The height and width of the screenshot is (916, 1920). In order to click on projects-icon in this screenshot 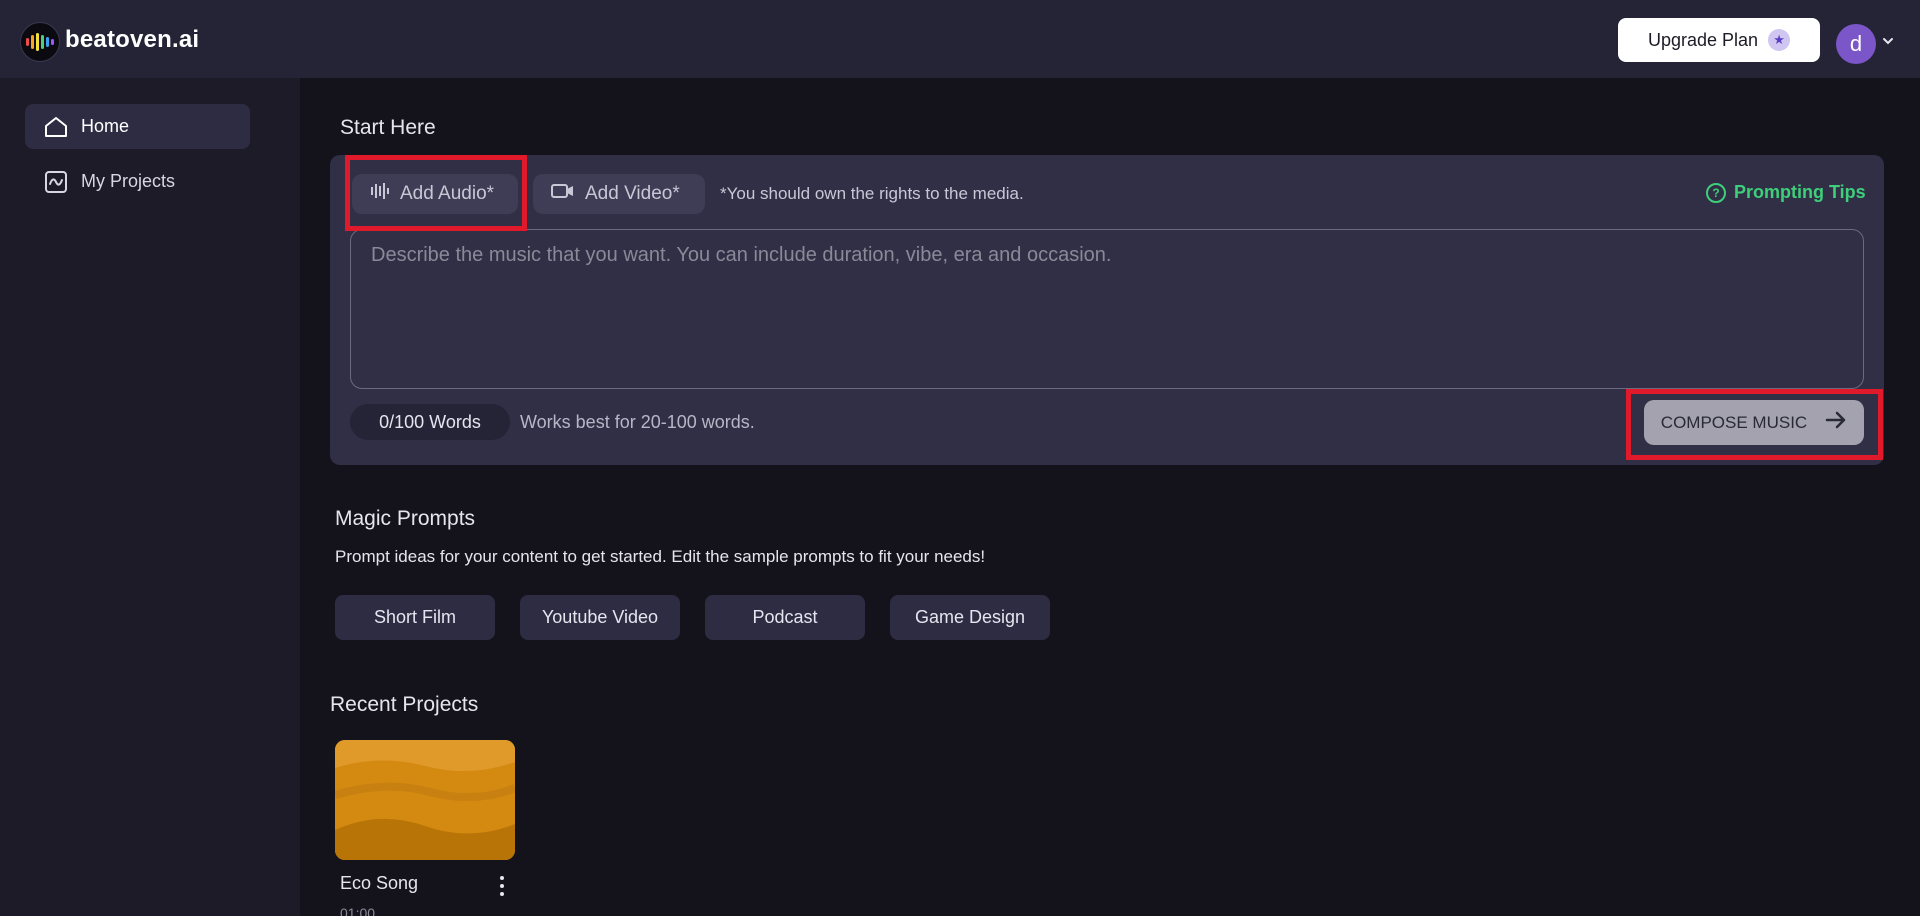, I will do `click(56, 182)`.